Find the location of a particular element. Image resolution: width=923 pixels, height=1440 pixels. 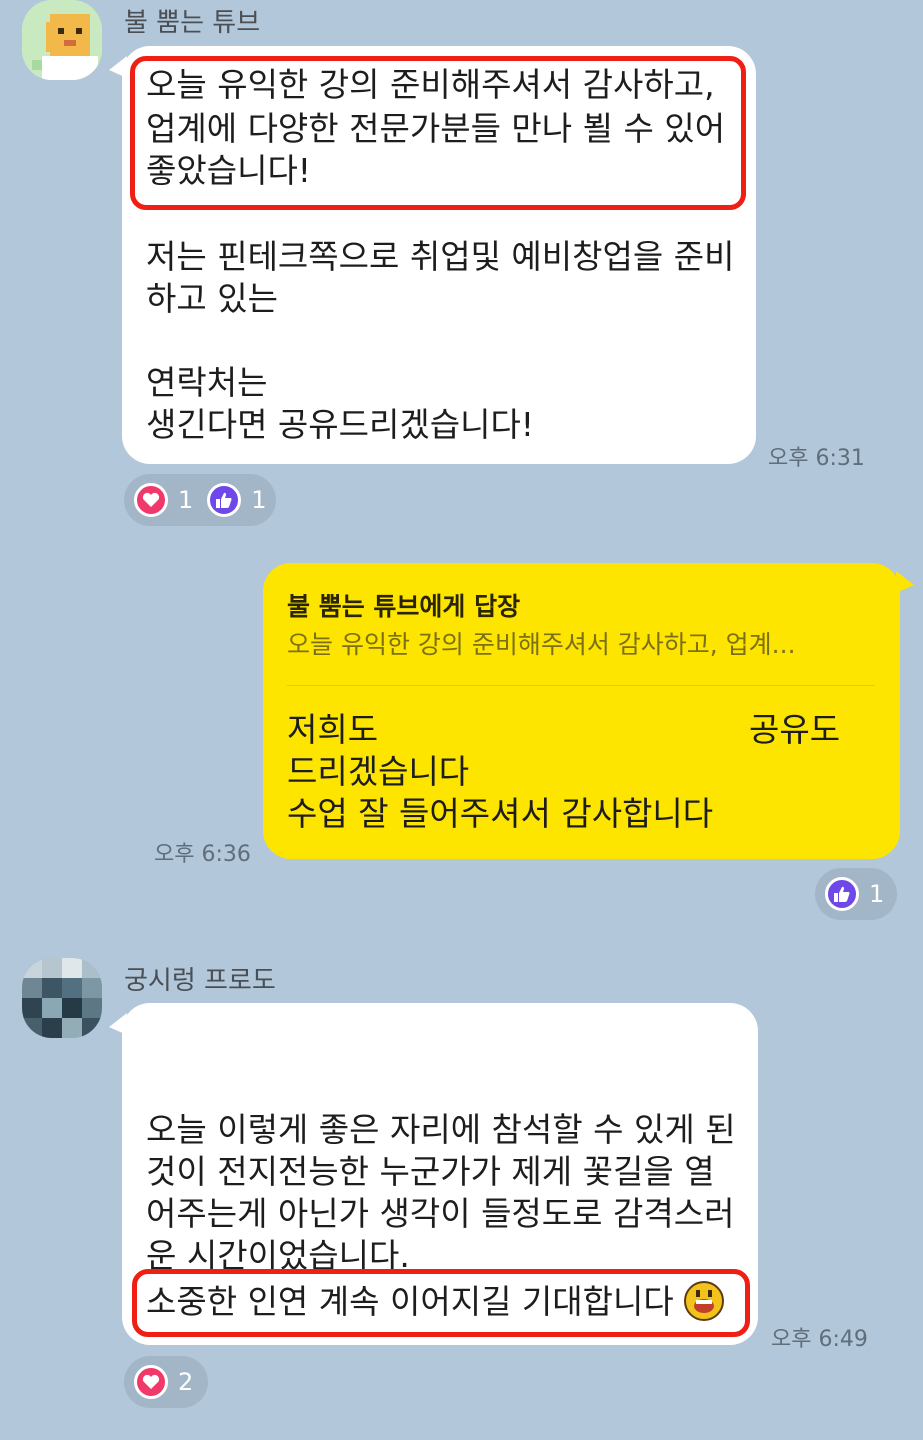

reaction-bar: 1 1 is located at coordinates (200, 500).